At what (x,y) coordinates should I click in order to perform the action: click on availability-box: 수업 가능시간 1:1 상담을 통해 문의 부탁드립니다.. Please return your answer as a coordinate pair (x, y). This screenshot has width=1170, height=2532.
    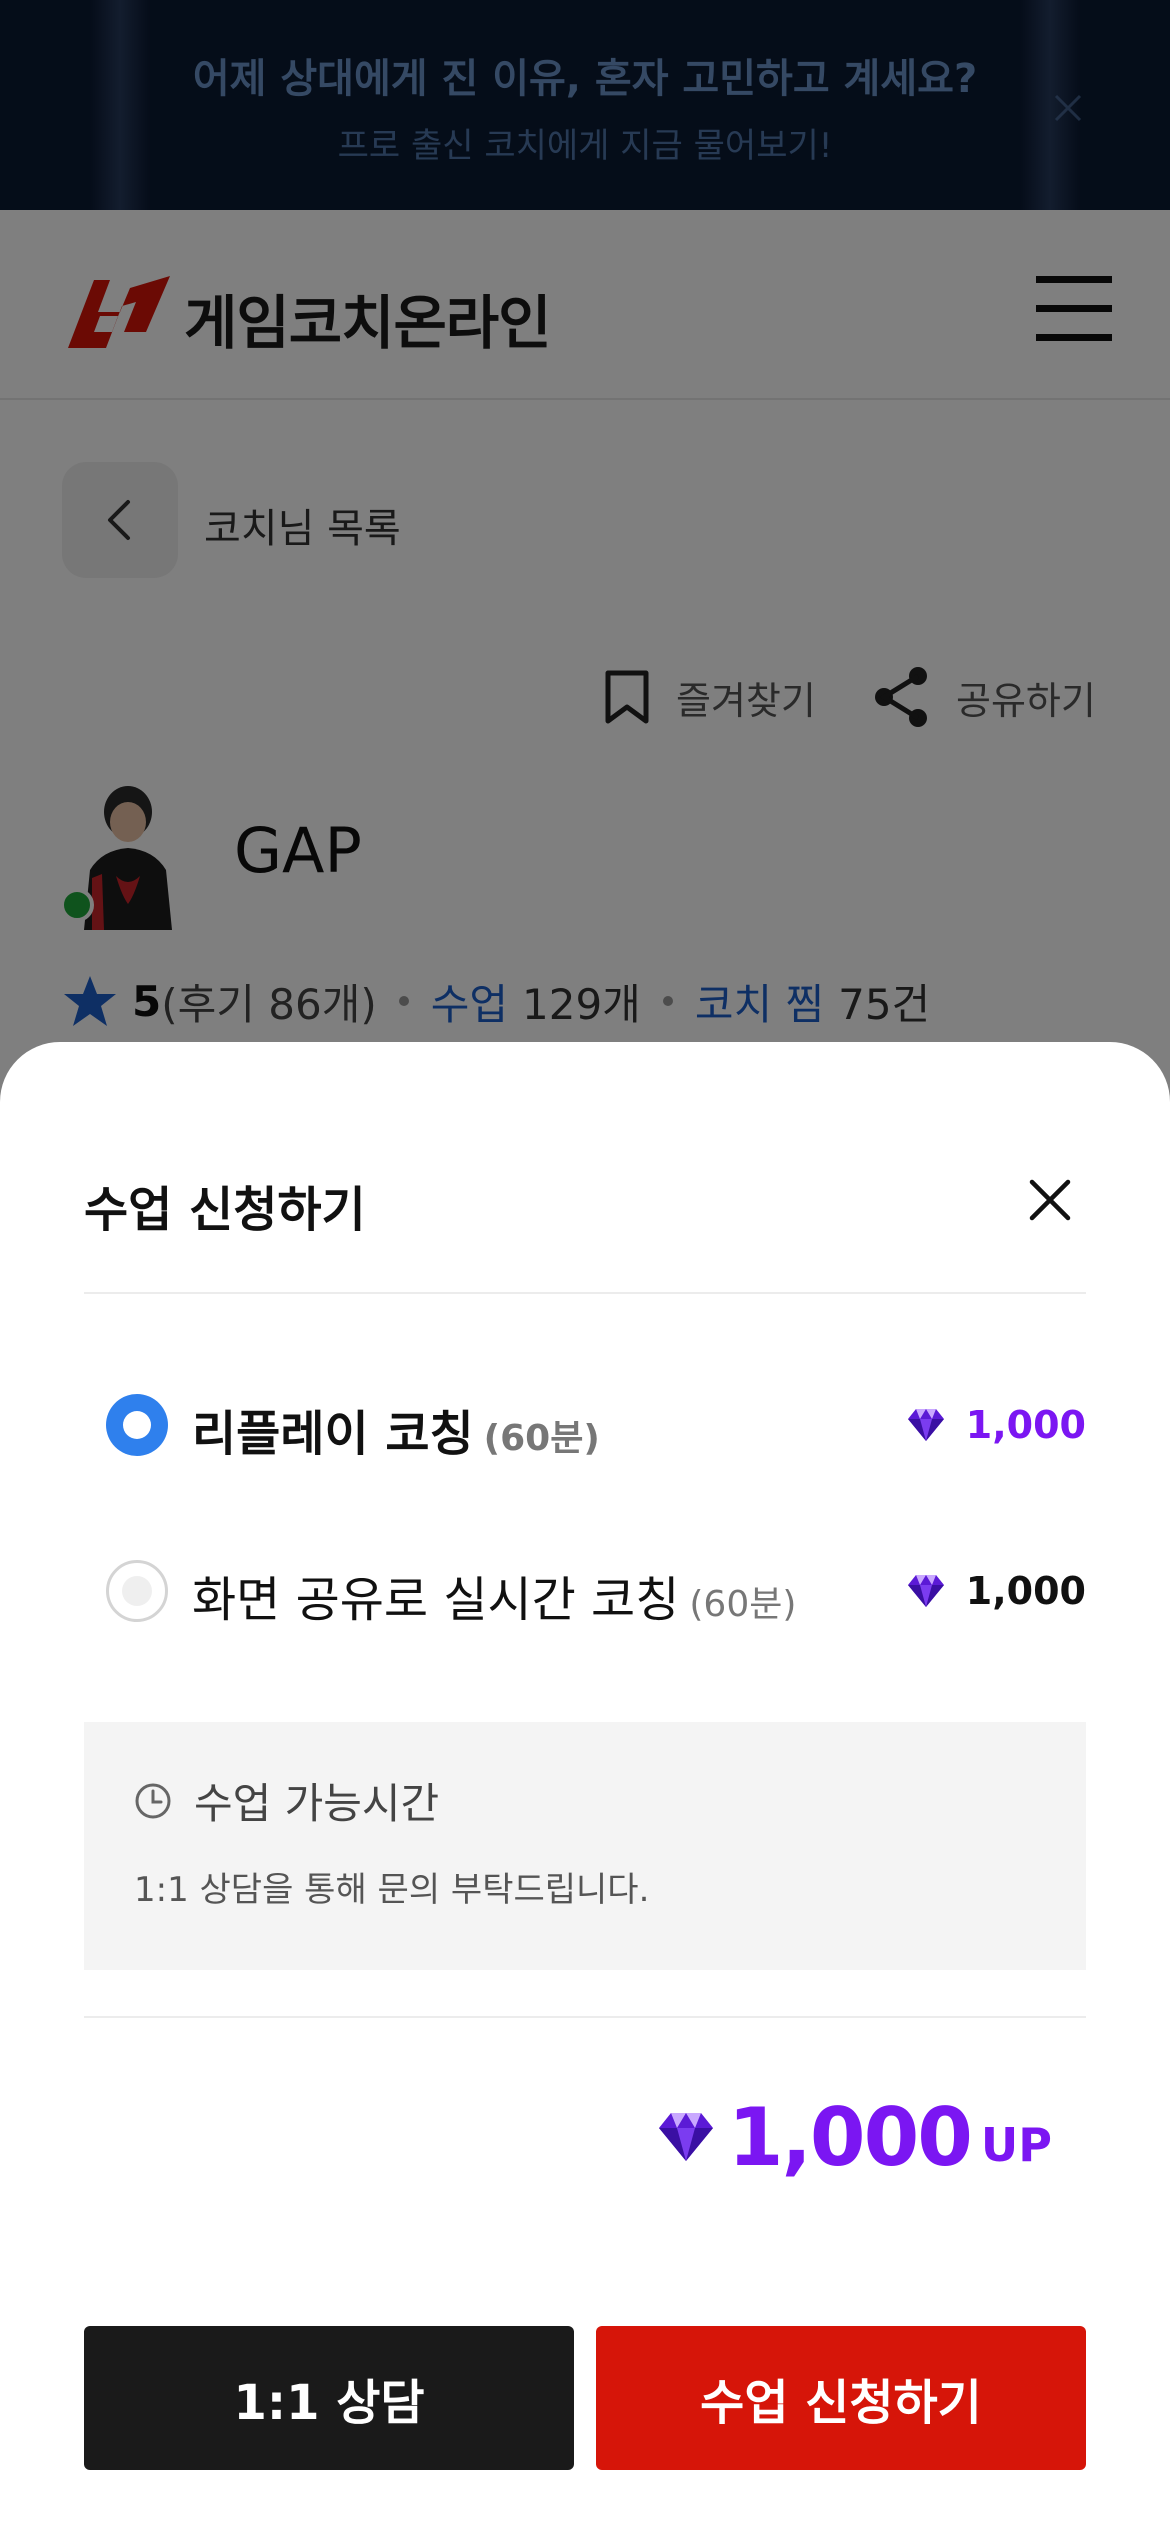
    Looking at the image, I should click on (585, 1846).